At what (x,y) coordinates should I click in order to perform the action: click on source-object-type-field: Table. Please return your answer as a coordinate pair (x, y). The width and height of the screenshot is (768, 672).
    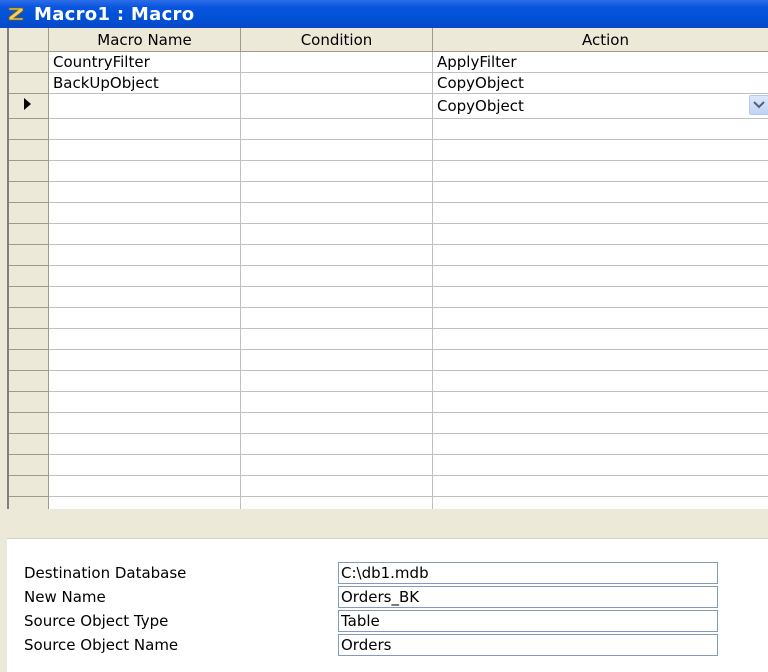
    Looking at the image, I should click on (528, 621).